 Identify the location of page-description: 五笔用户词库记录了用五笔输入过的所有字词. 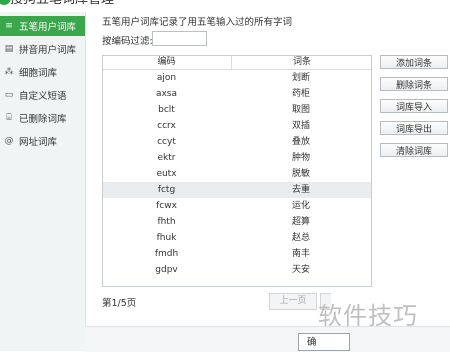
(197, 22).